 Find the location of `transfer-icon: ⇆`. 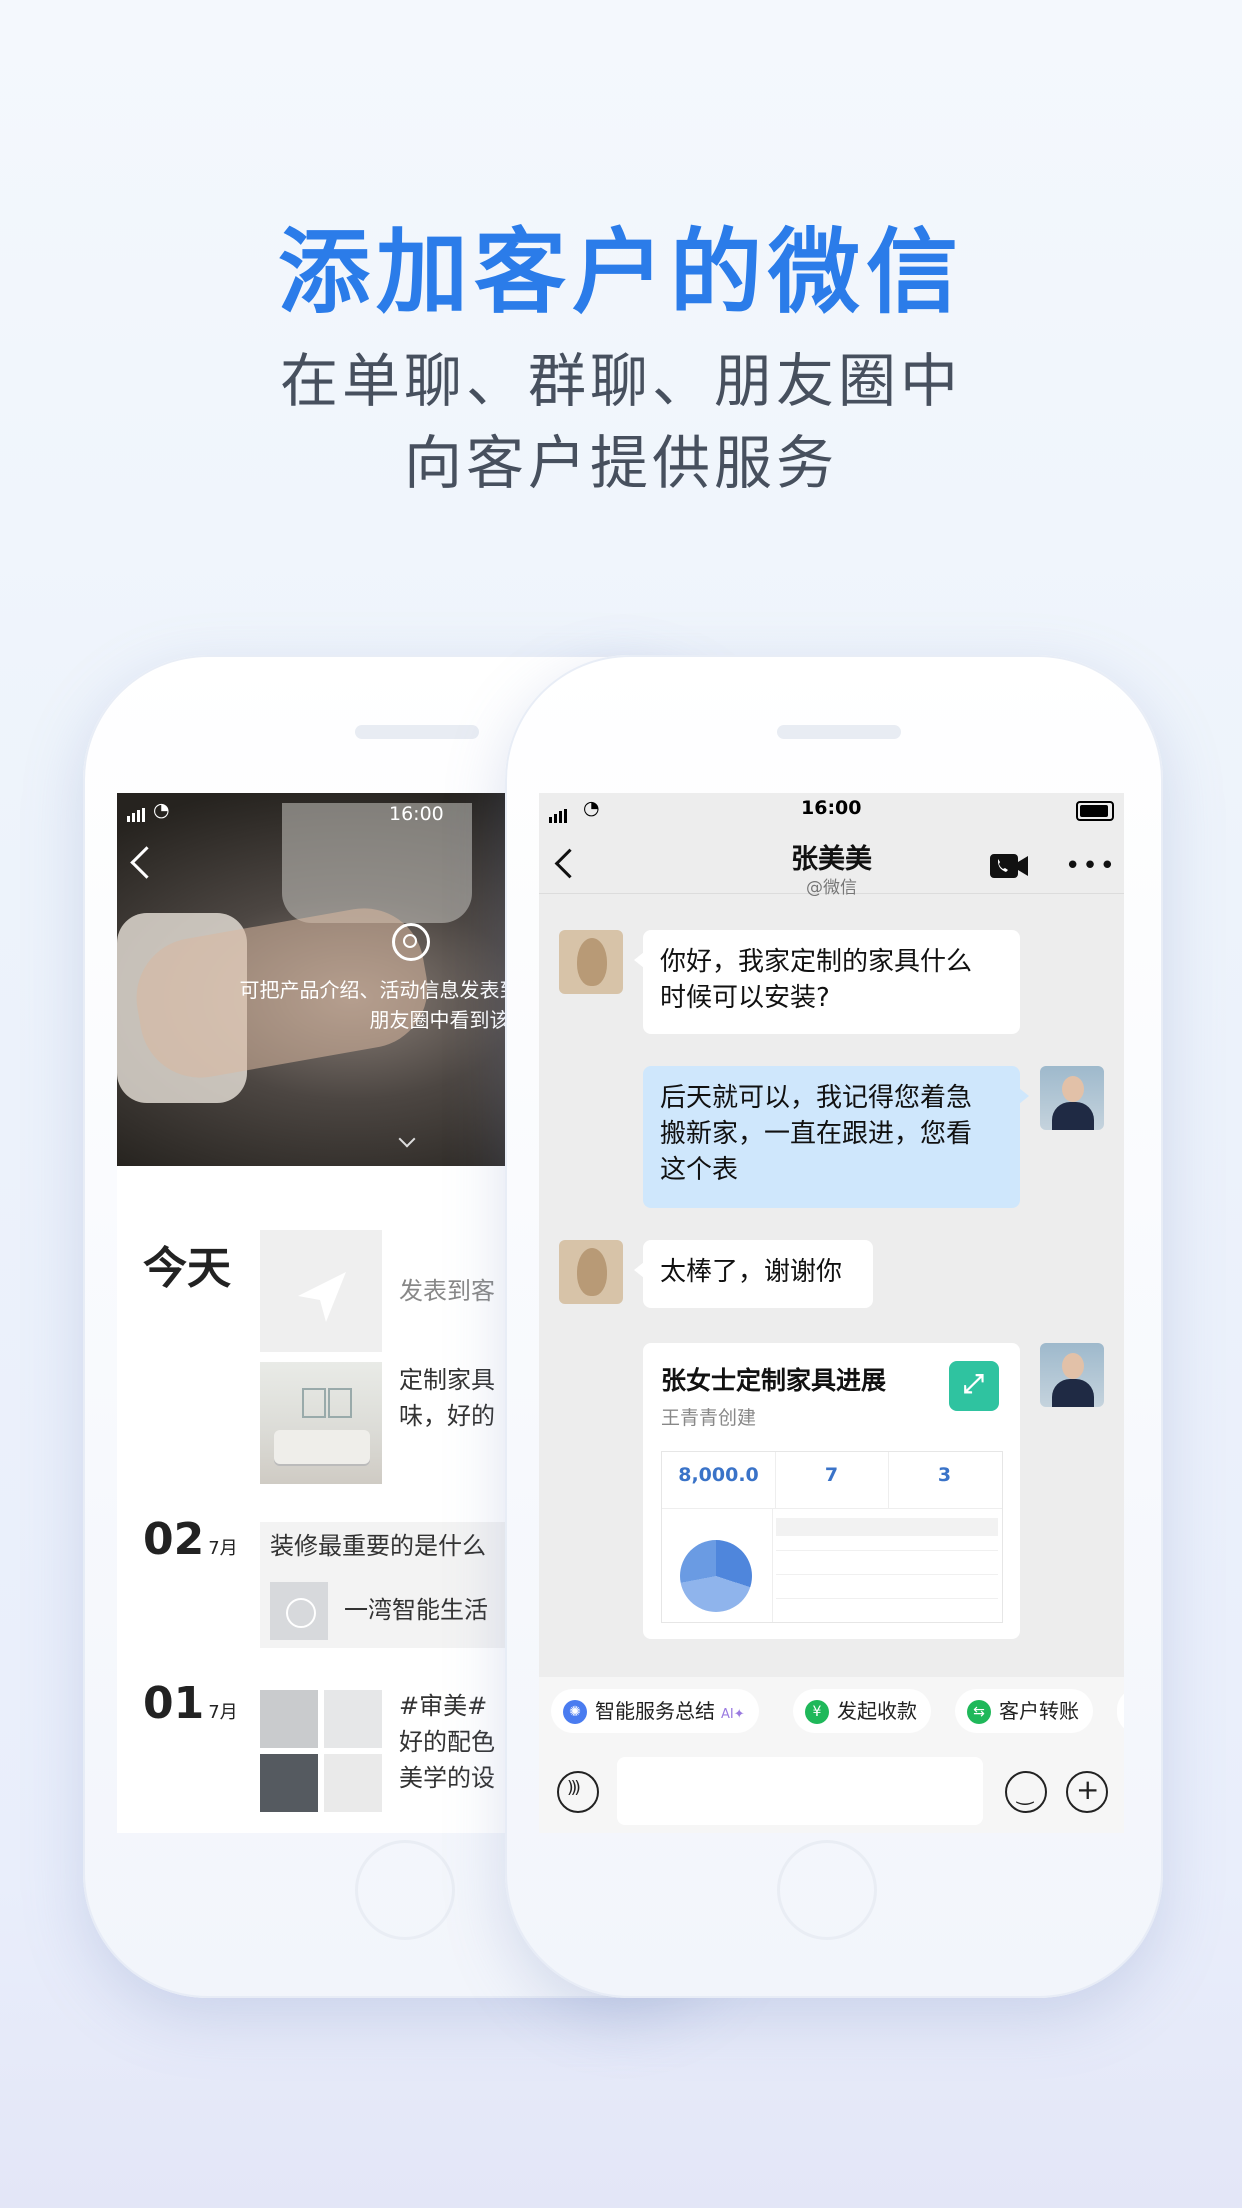

transfer-icon: ⇆ is located at coordinates (979, 1712).